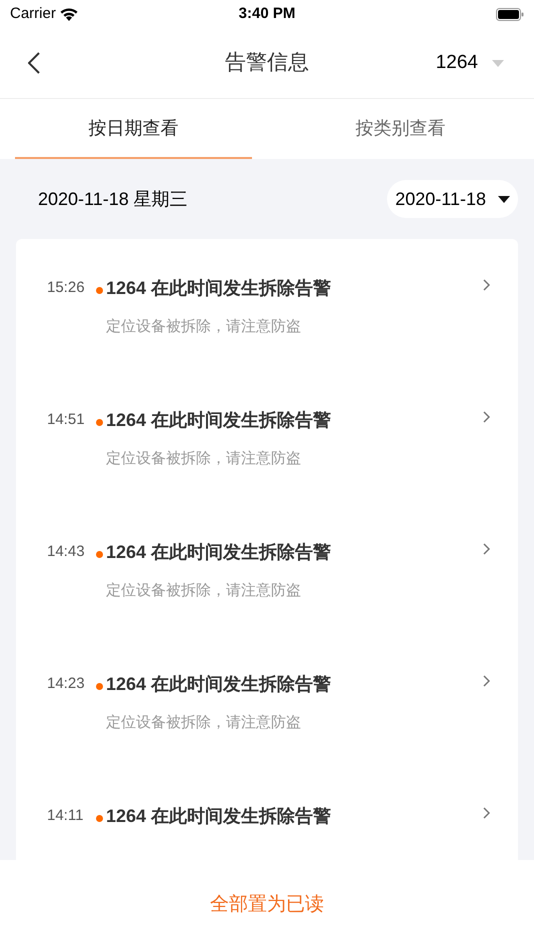 This screenshot has width=534, height=950. What do you see at coordinates (66, 288) in the screenshot?
I see `alert-time: 15:26` at bounding box center [66, 288].